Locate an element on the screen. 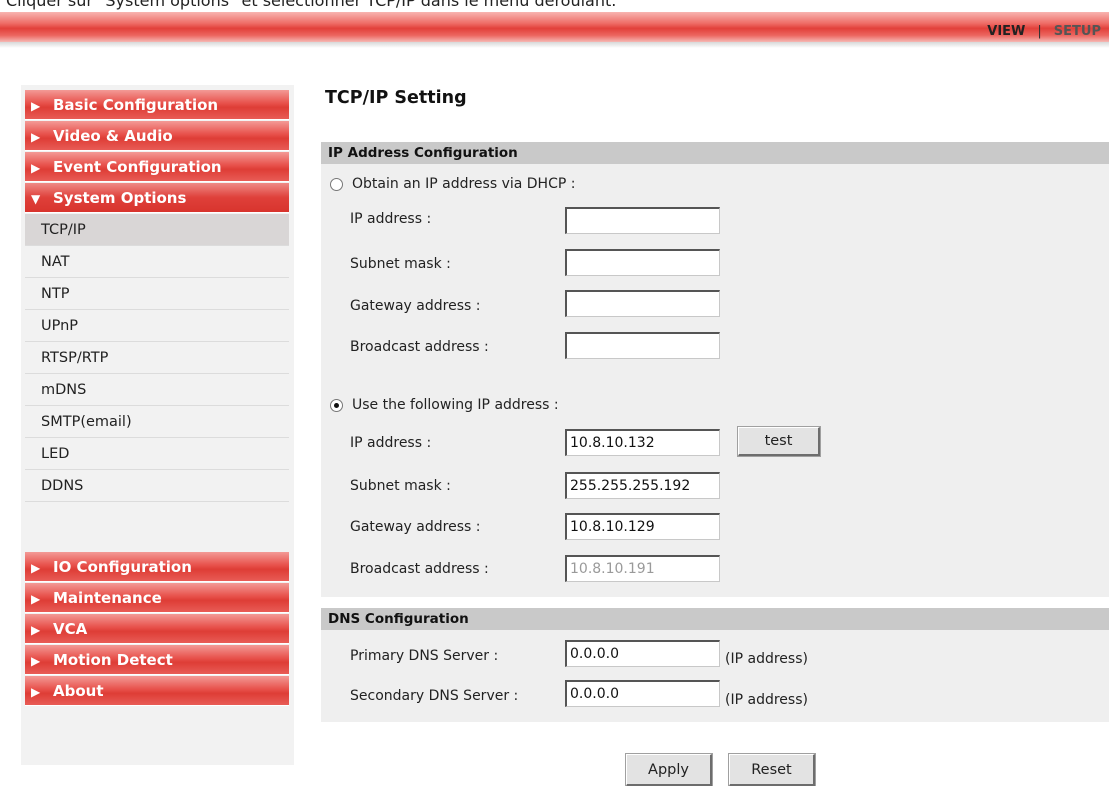  dhcp-subnet-field is located at coordinates (642, 262).